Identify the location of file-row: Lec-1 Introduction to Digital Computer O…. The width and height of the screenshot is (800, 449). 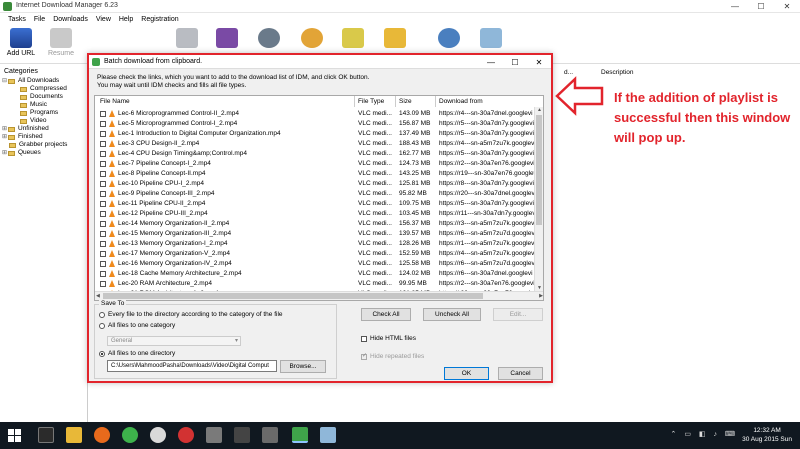
(315, 134).